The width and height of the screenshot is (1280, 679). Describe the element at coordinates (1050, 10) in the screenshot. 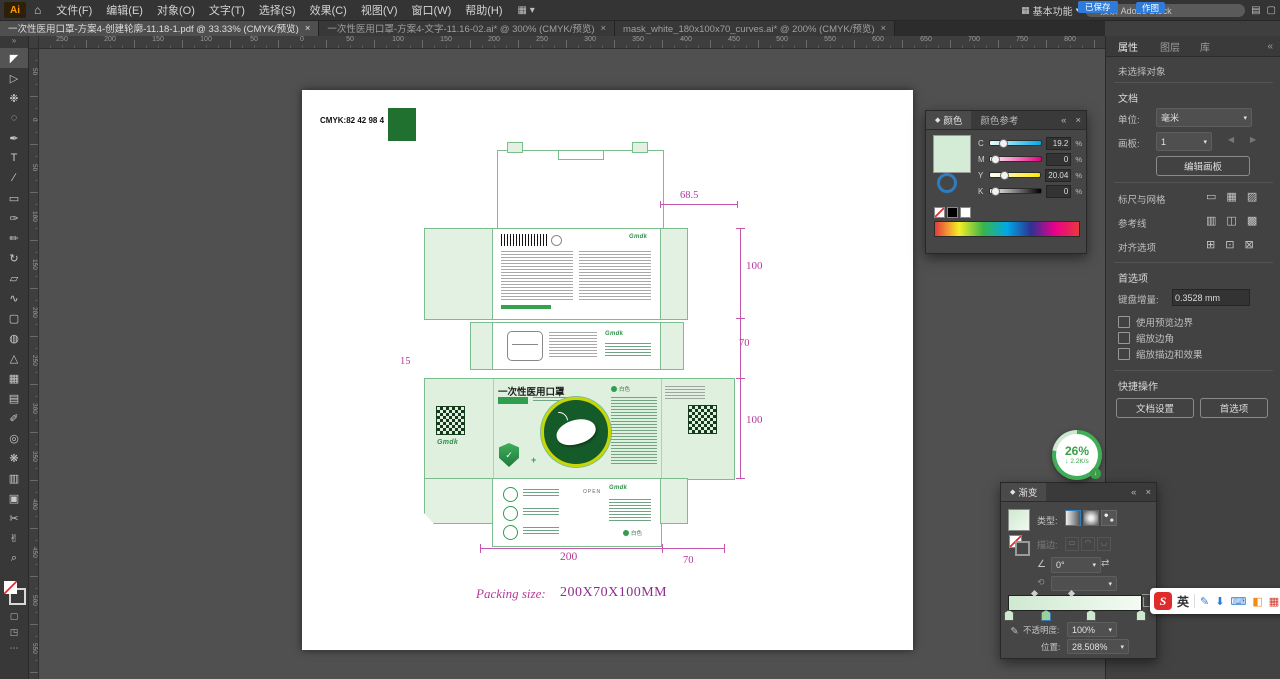

I see `workspace-switcher: ▦ 基本功能▾` at that location.